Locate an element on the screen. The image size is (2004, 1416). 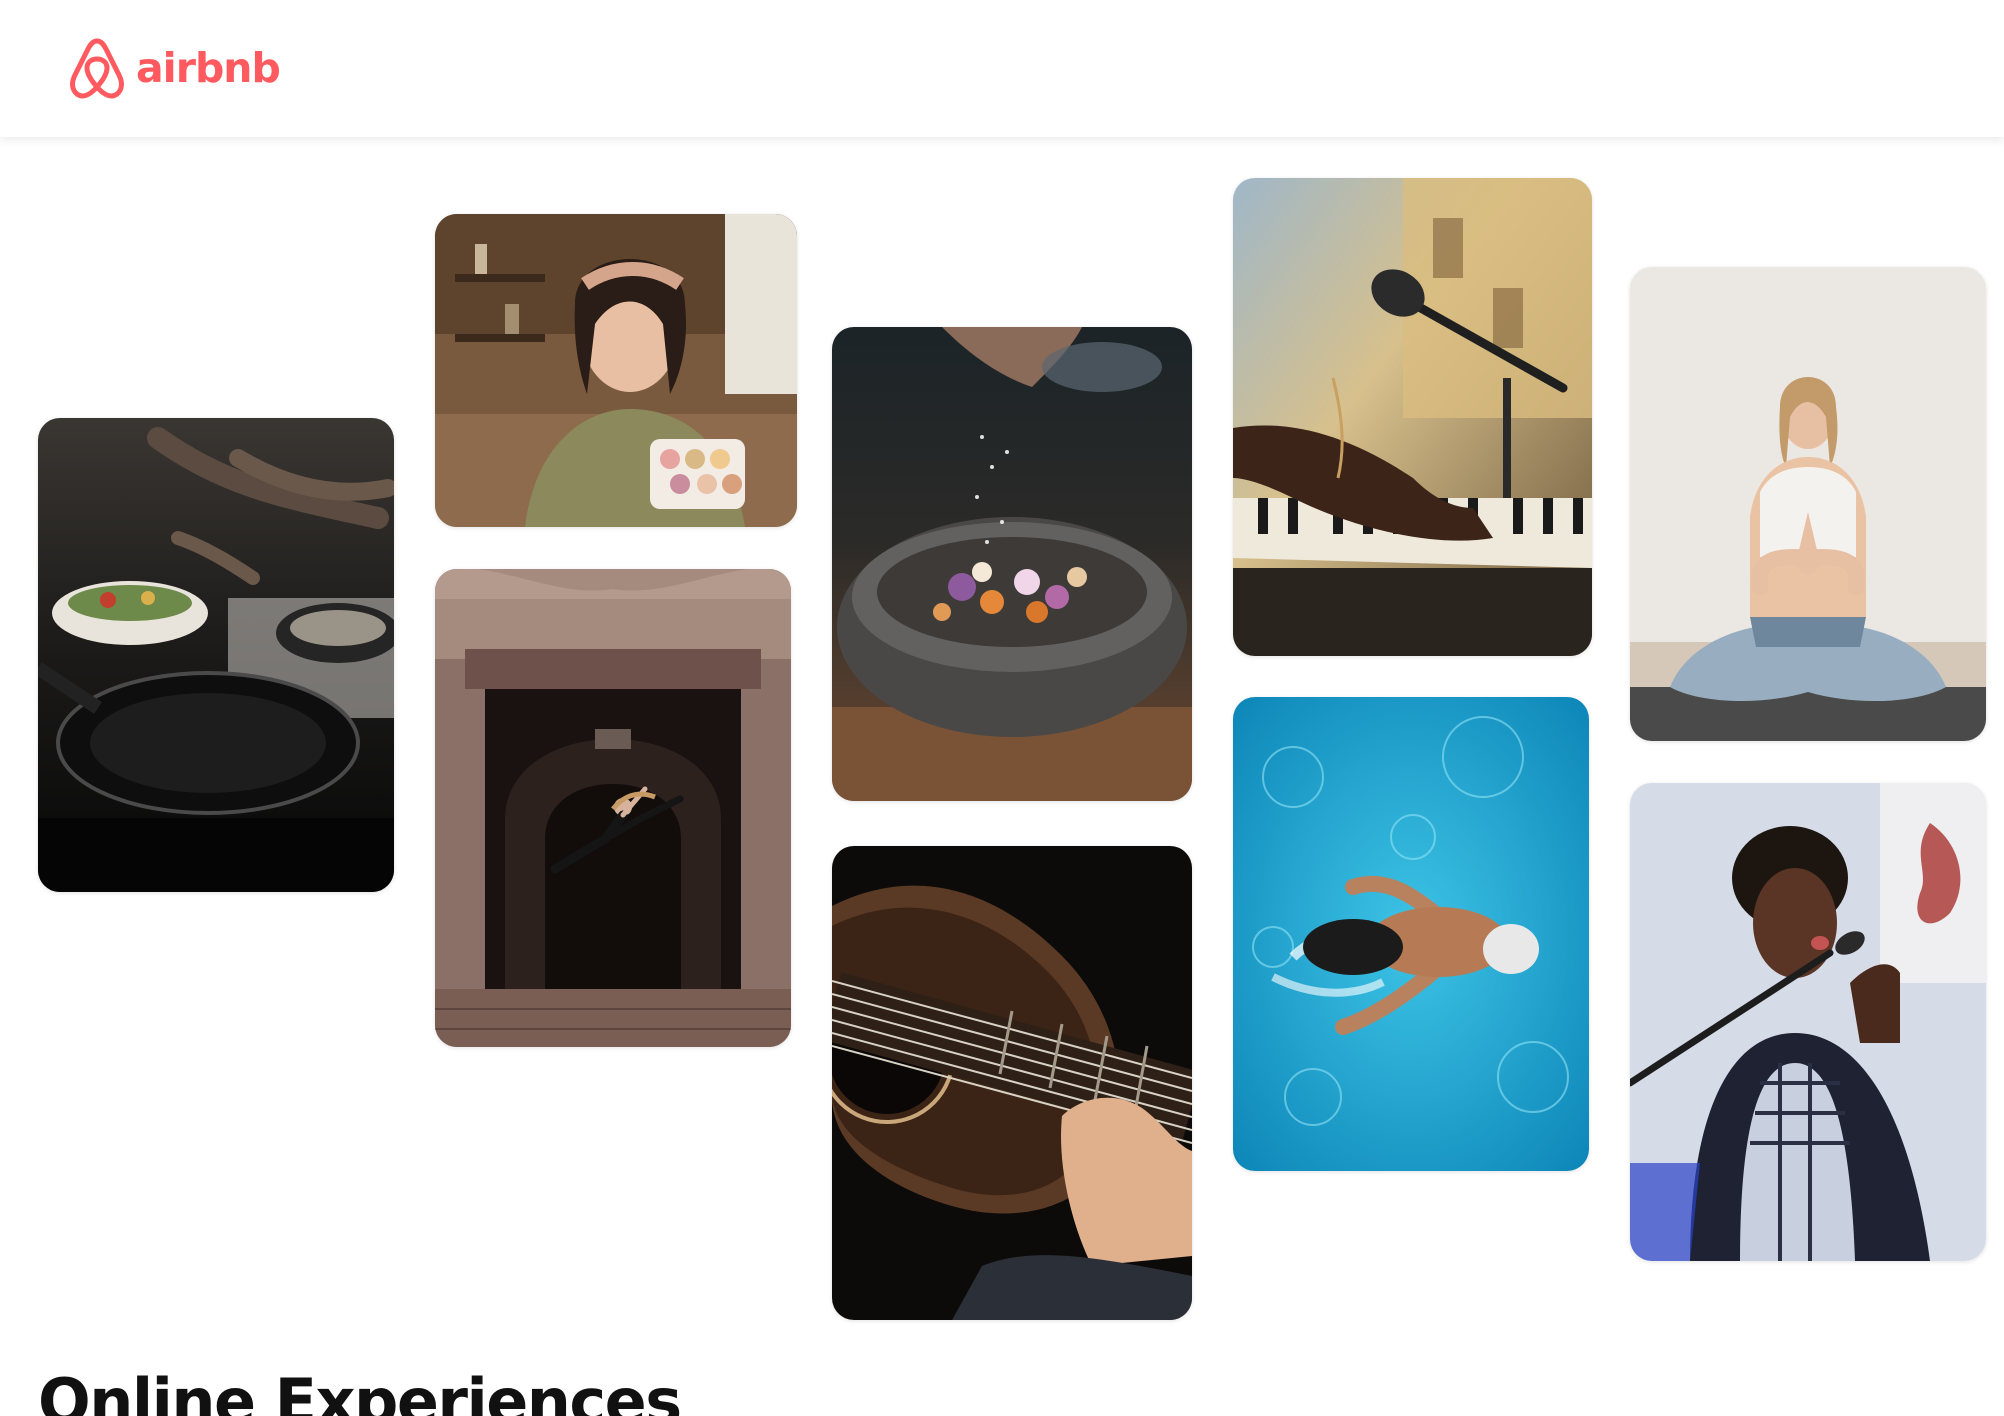
photo-macarons-woman is located at coordinates (616, 370).